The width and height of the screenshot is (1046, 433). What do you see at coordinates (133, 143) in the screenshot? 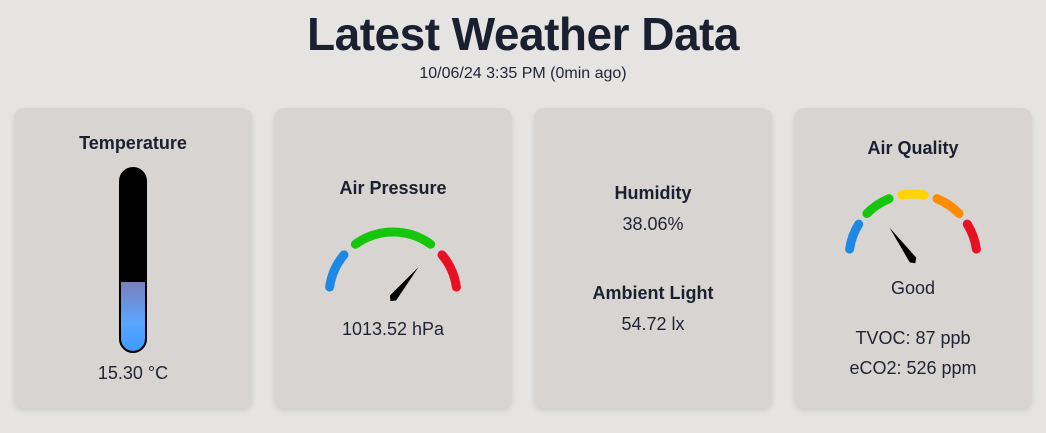
I see `temperature-title: Temperature` at bounding box center [133, 143].